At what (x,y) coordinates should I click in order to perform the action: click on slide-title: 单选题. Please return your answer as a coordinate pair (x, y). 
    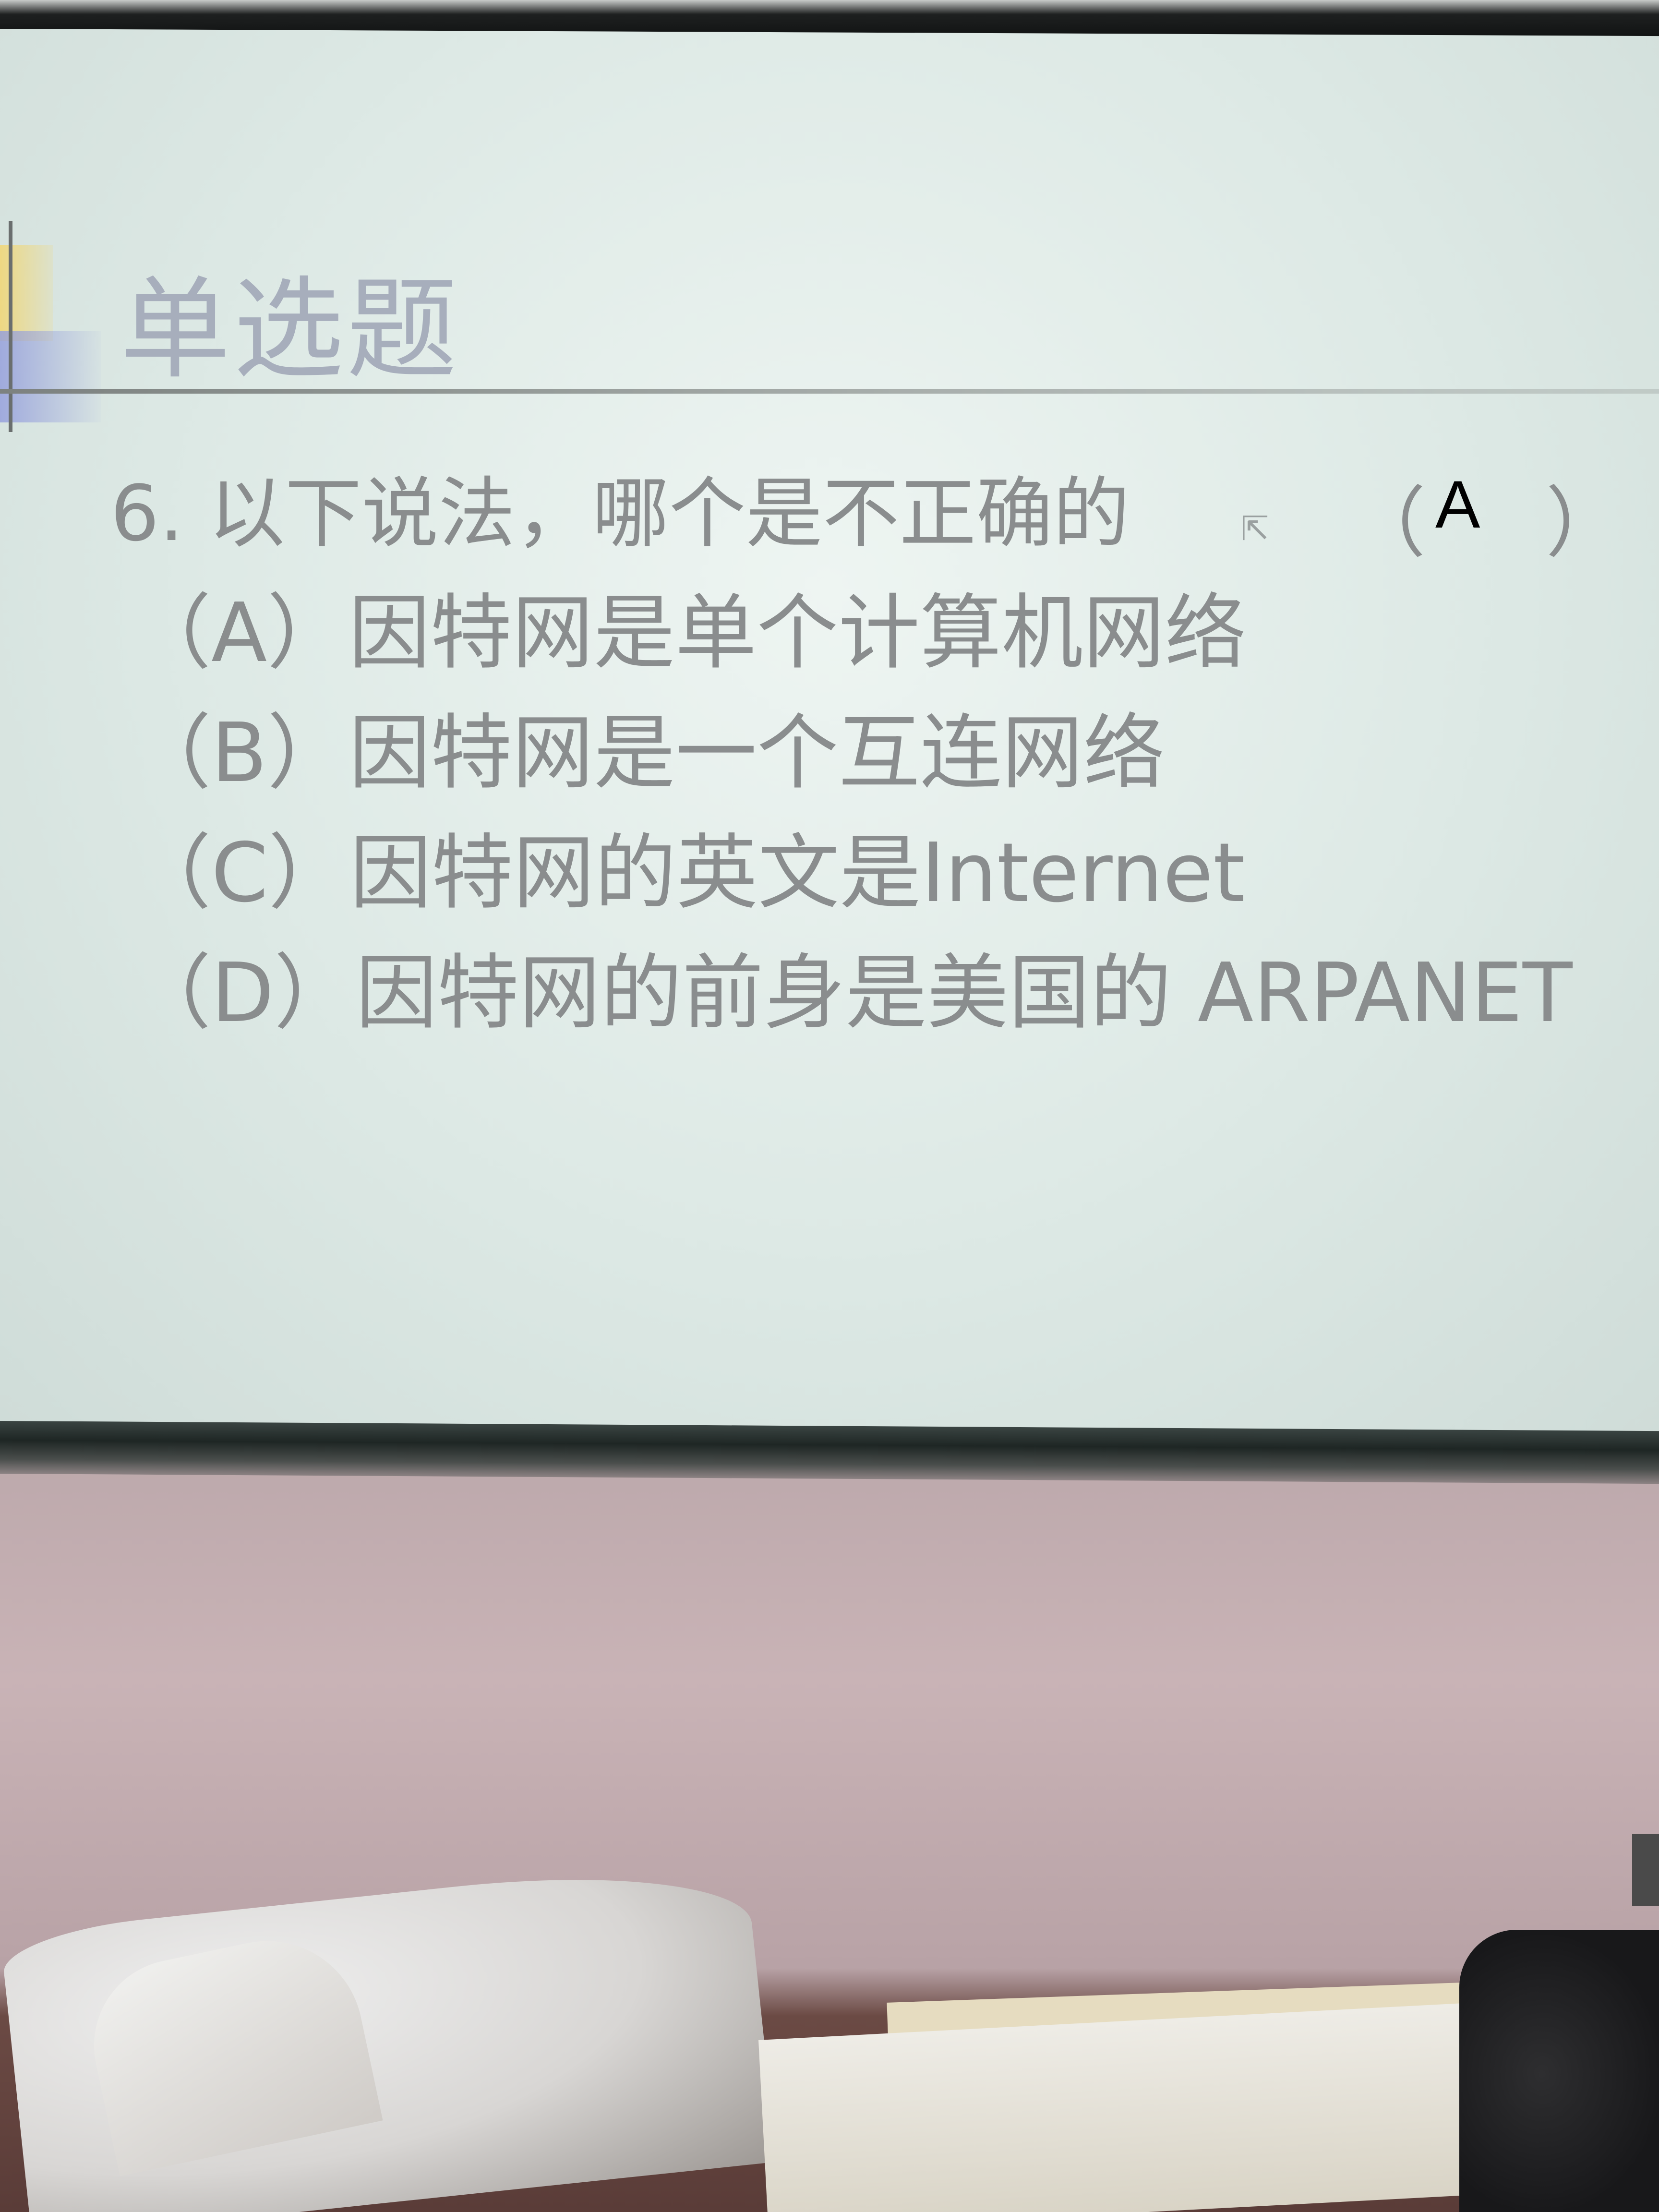
    Looking at the image, I should click on (290, 330).